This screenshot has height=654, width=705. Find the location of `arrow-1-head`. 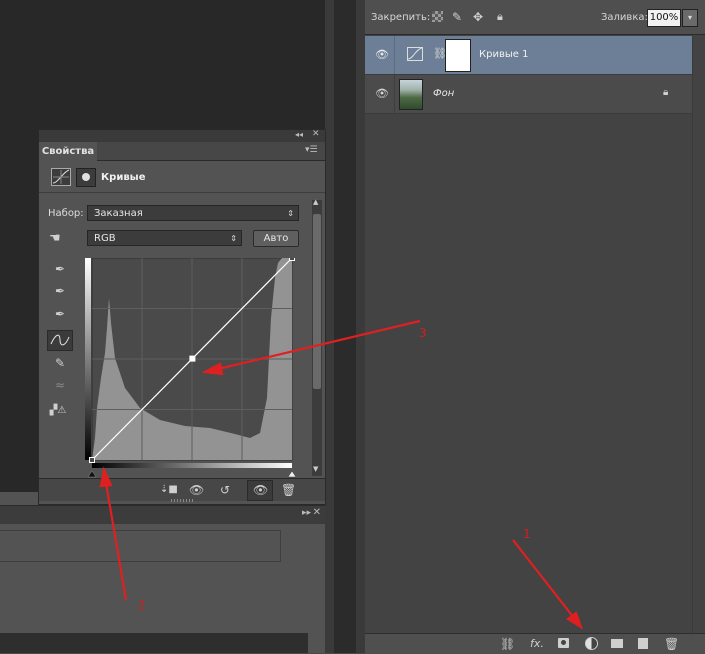

arrow-1-head is located at coordinates (575, 620).